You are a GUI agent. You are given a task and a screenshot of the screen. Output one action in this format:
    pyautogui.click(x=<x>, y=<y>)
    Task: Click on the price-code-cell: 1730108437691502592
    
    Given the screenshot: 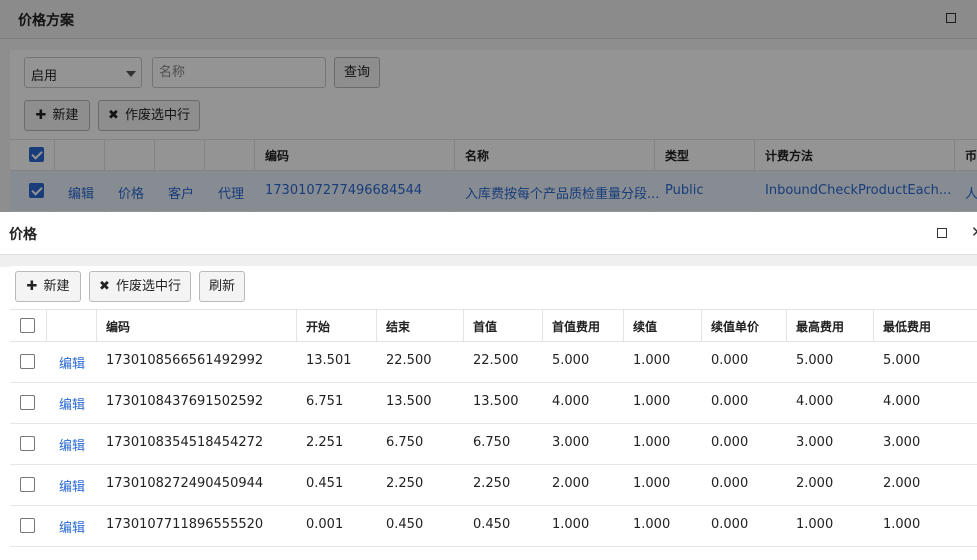 What is the action you would take?
    pyautogui.click(x=185, y=401)
    